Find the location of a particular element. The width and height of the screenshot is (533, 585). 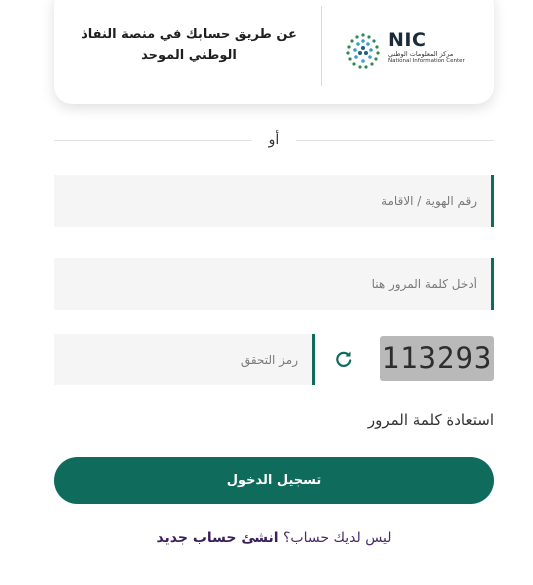

captcha-image: 113293 is located at coordinates (437, 358).